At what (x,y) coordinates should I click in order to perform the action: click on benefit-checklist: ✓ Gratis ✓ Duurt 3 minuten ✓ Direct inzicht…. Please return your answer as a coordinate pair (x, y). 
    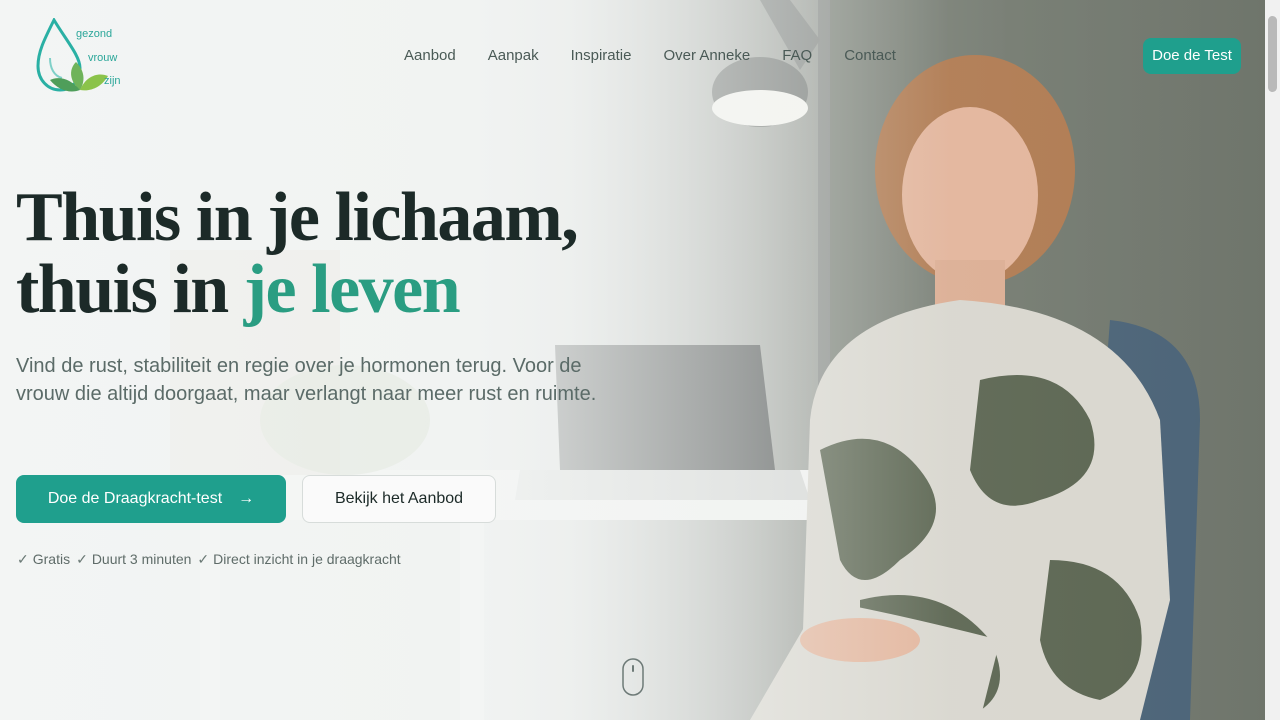
    Looking at the image, I should click on (212, 559).